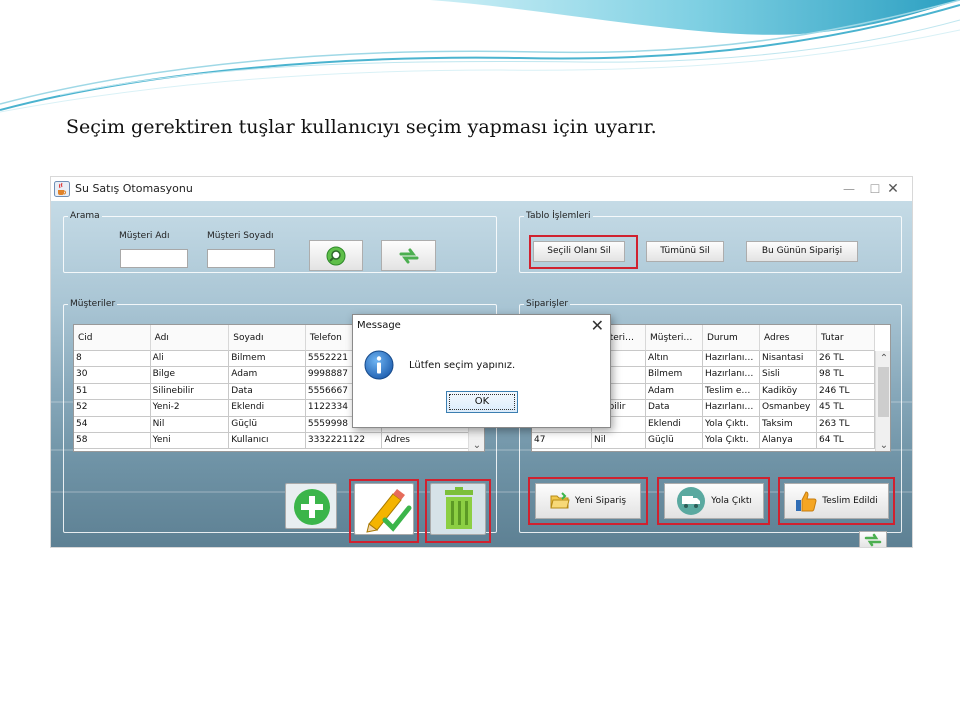 This screenshot has height=720, width=960. What do you see at coordinates (344, 441) in the screenshot?
I see `table-cell: 3332221122` at bounding box center [344, 441].